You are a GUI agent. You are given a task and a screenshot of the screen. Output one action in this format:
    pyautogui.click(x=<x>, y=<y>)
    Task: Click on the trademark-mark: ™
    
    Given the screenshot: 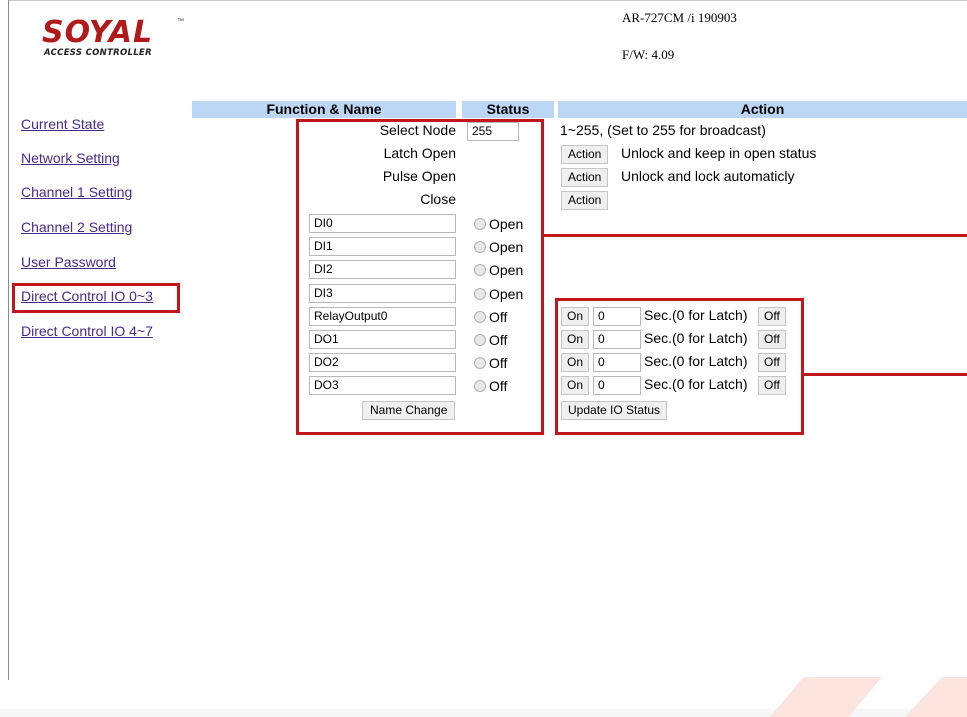 What is the action you would take?
    pyautogui.click(x=180, y=21)
    